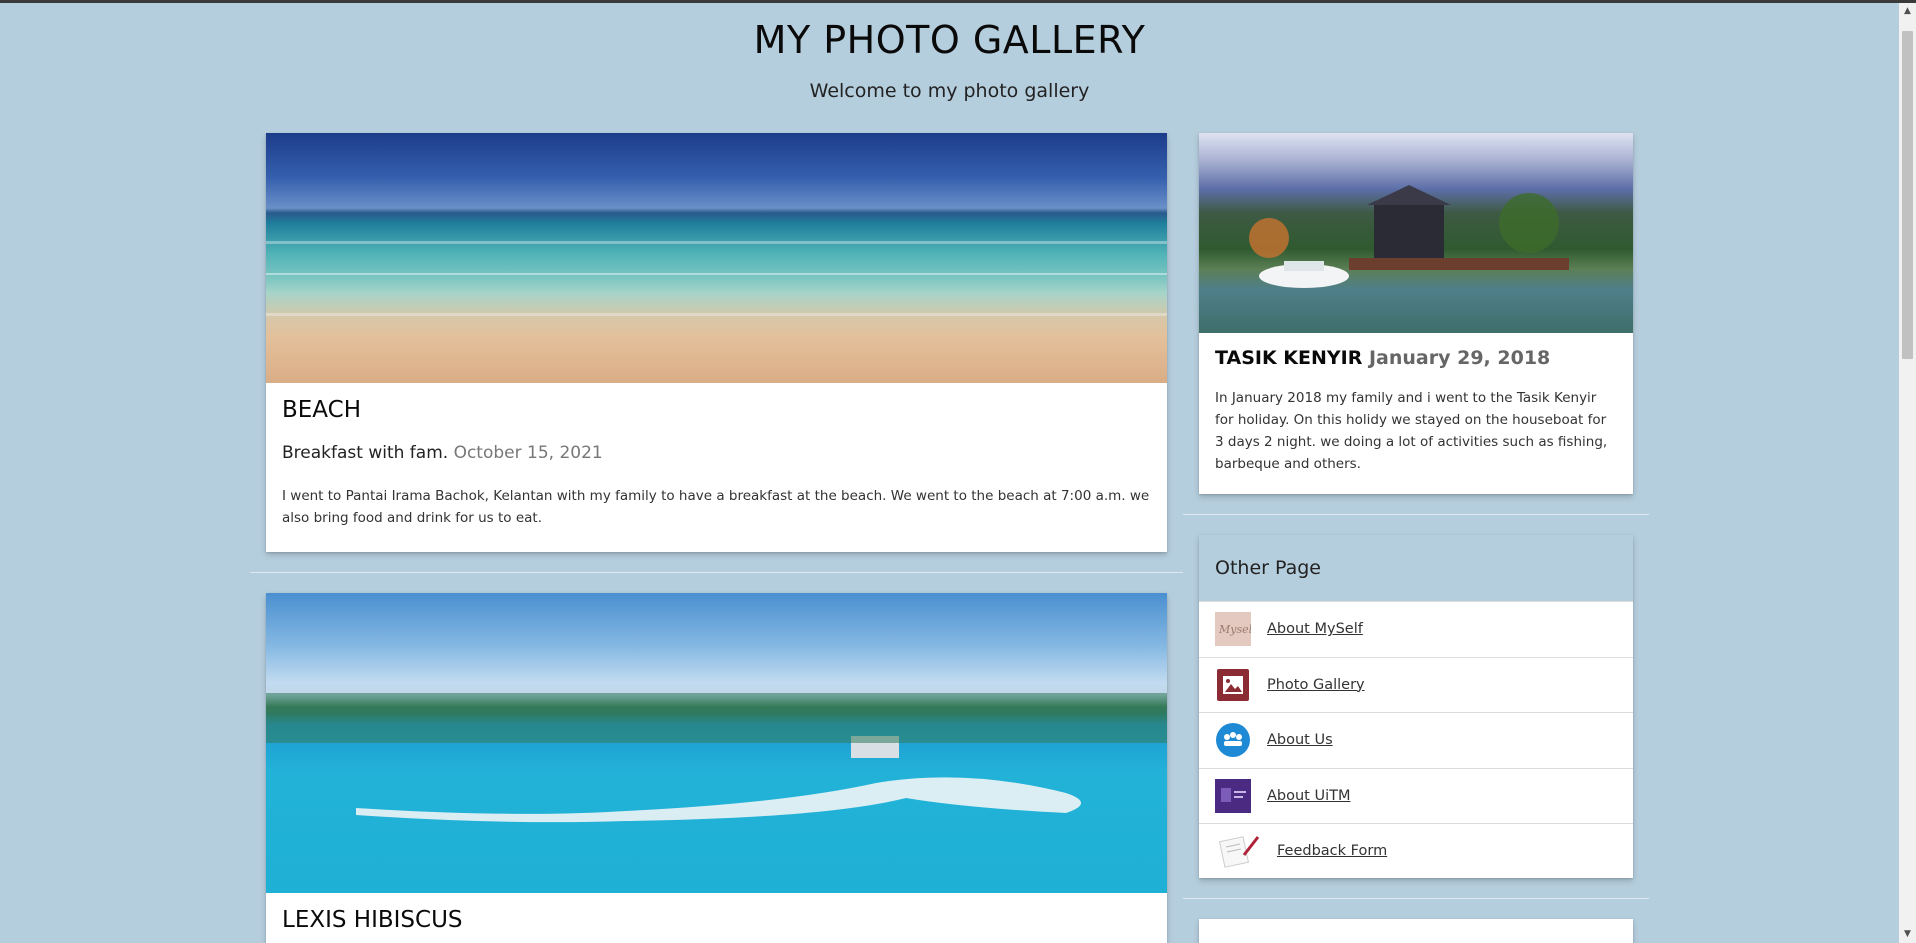 The width and height of the screenshot is (1916, 943). What do you see at coordinates (1416, 629) in the screenshot?
I see `link-about-myself: Myself About MySelf` at bounding box center [1416, 629].